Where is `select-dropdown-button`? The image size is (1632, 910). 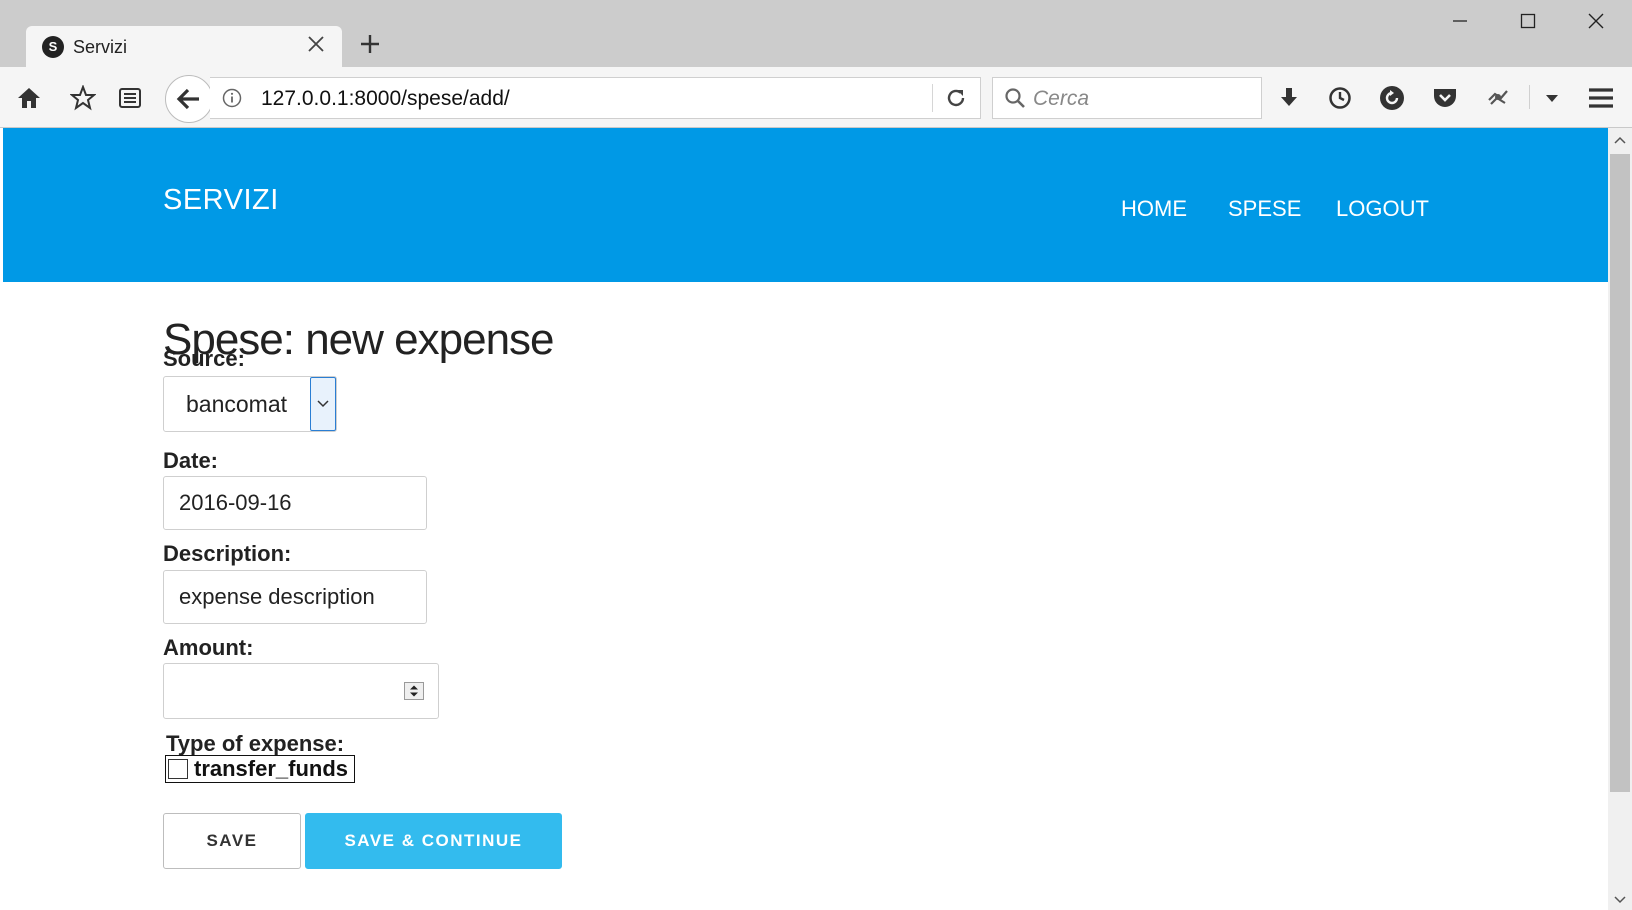
select-dropdown-button is located at coordinates (323, 404).